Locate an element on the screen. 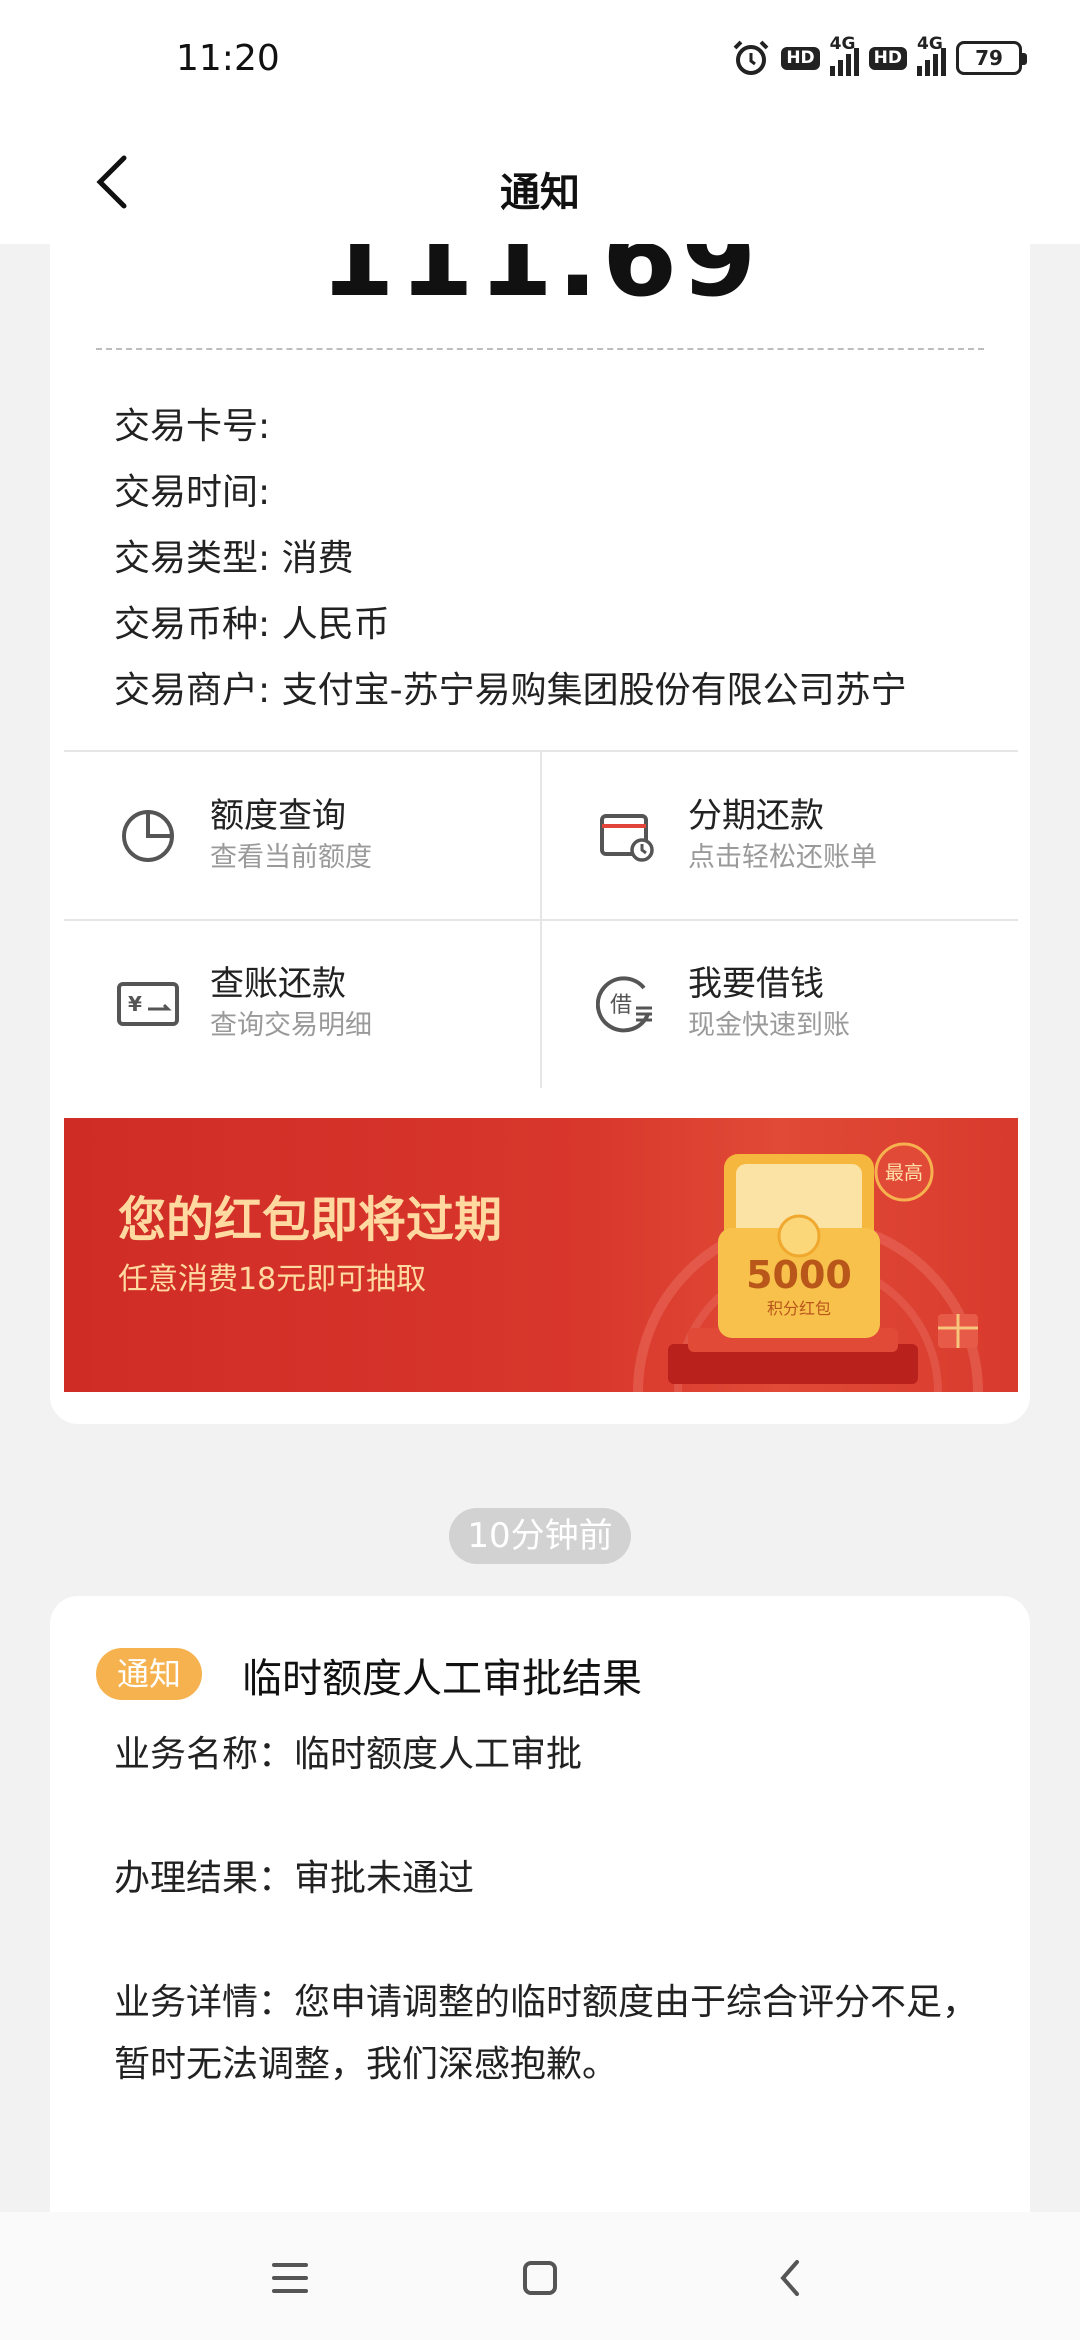  notice-tag: 通知 is located at coordinates (149, 1674).